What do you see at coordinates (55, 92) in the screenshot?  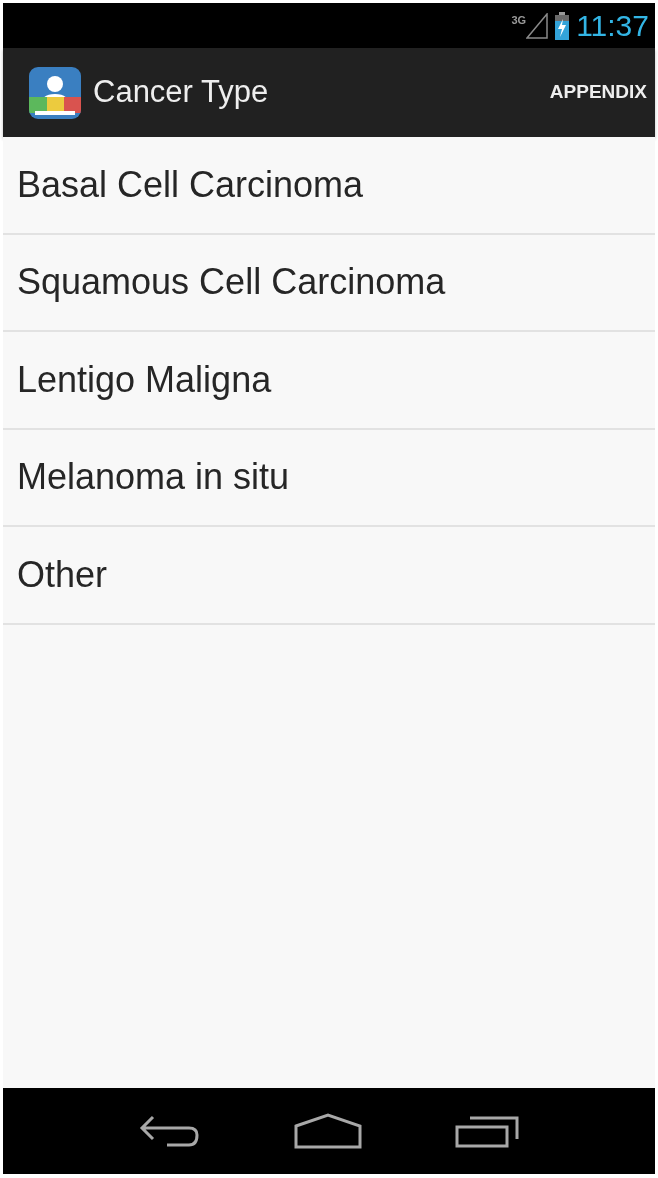 I see `app-logo-icon` at bounding box center [55, 92].